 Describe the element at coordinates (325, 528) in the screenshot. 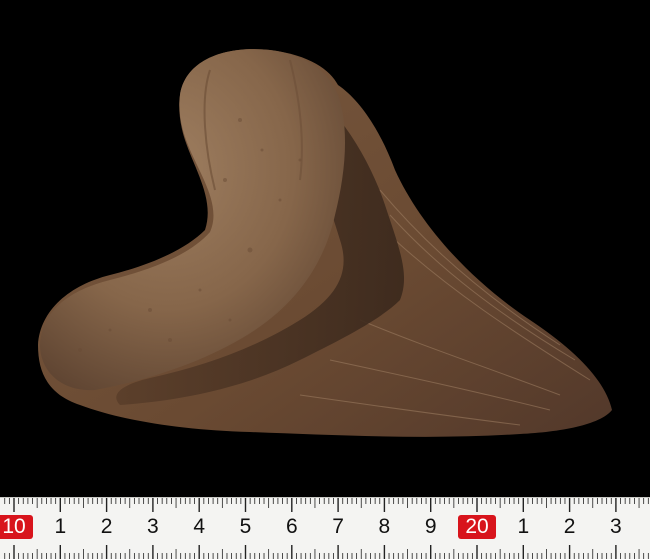

I see `measuring-tape: 10123456789201234` at that location.